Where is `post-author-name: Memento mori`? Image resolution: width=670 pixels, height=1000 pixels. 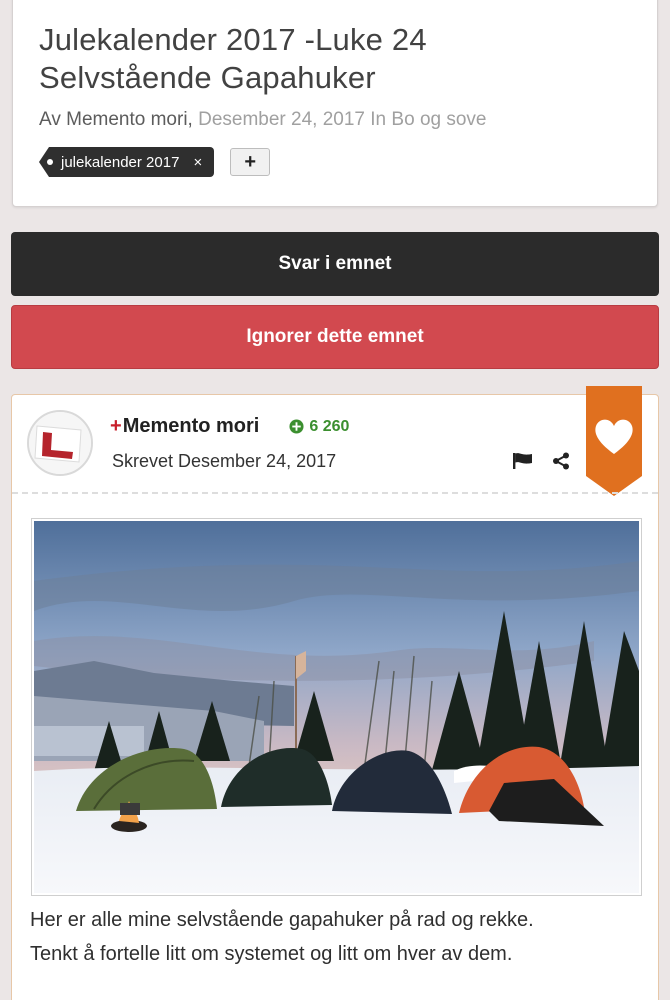
post-author-name: Memento mori is located at coordinates (191, 426).